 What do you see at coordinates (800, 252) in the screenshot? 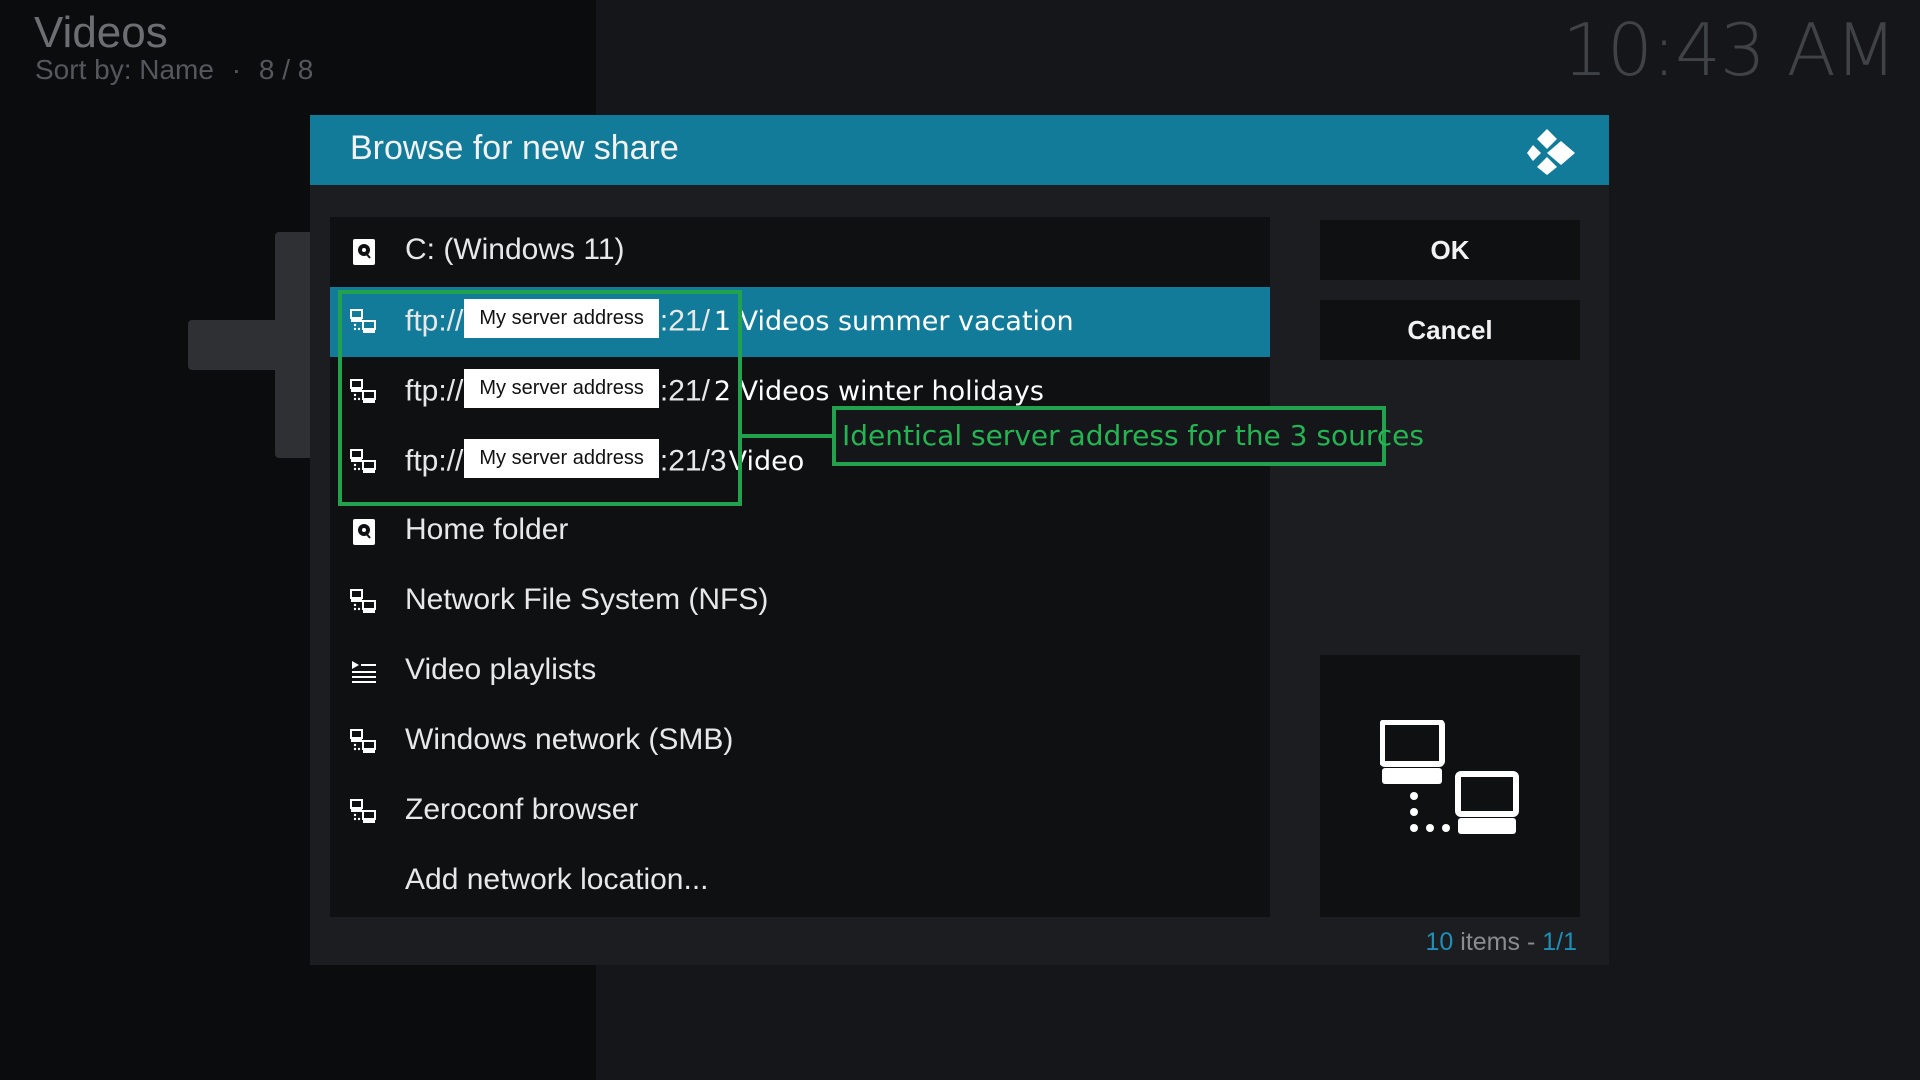
I see `list-item: C: (Windows 11)` at bounding box center [800, 252].